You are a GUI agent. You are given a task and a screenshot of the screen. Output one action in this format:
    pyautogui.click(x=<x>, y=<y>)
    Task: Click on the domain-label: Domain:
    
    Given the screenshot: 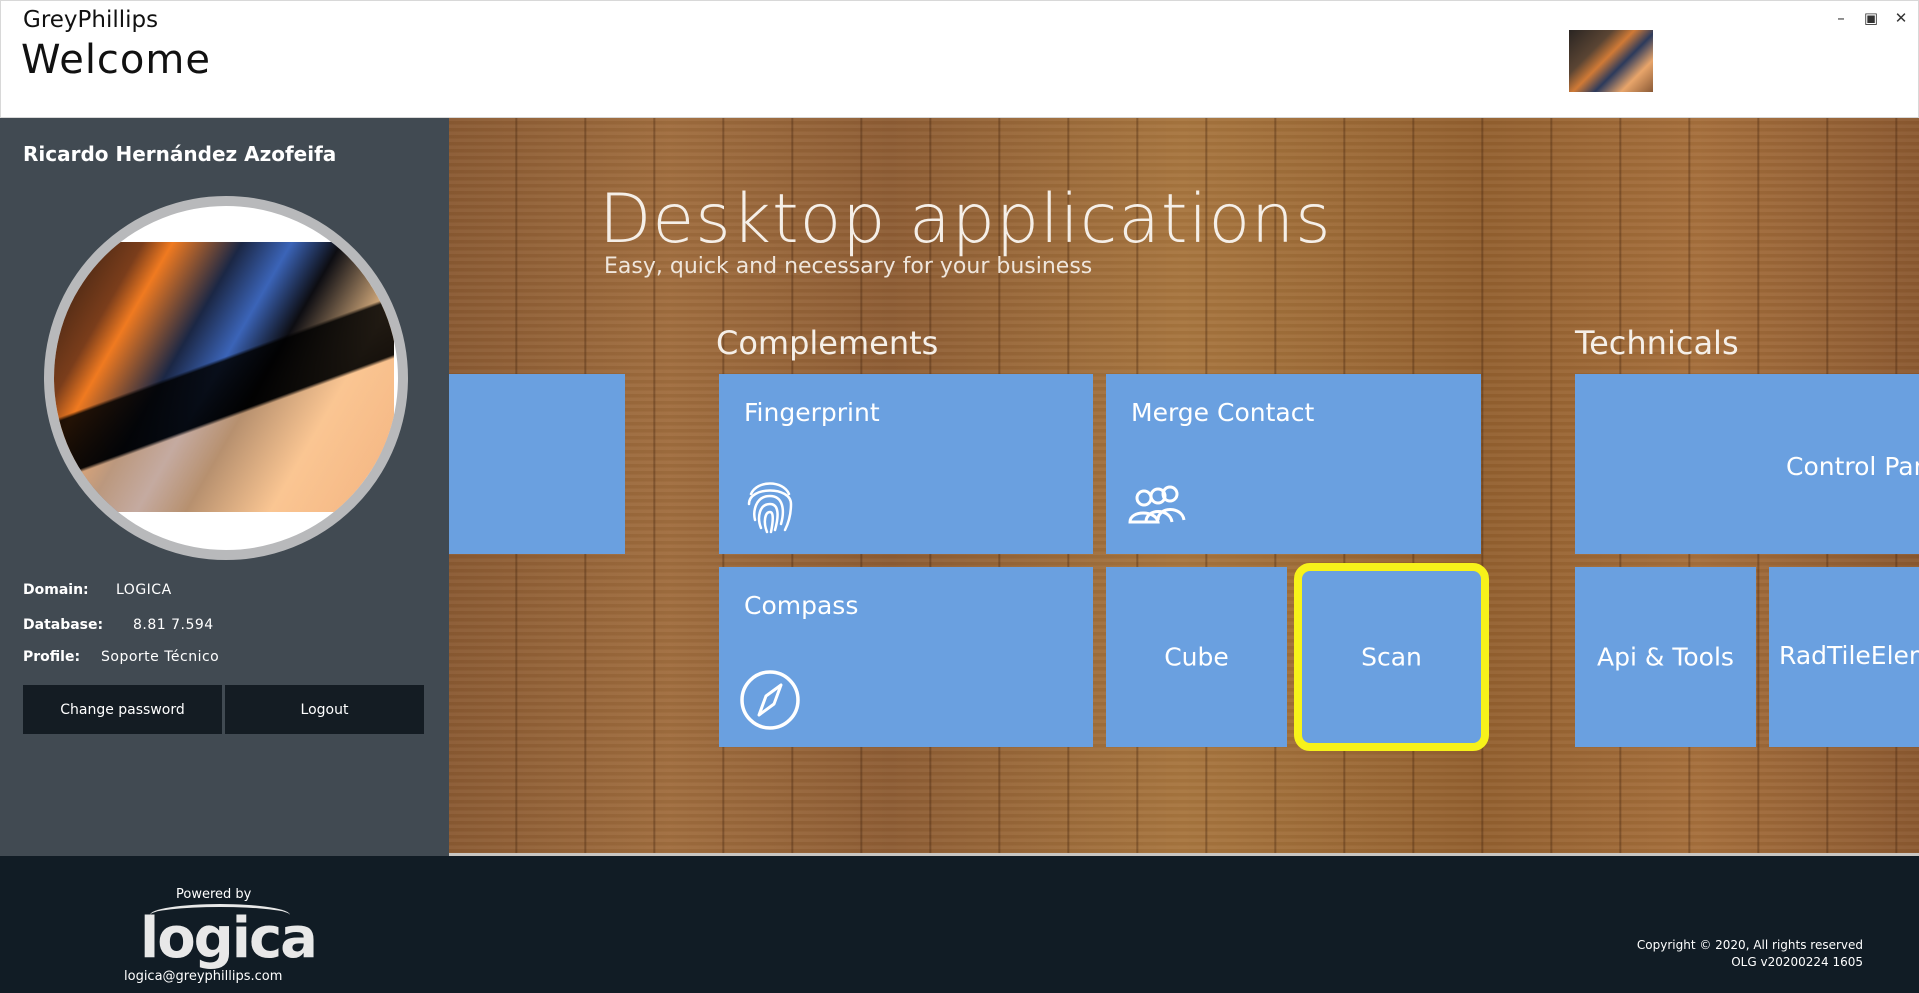 What is the action you would take?
    pyautogui.click(x=56, y=590)
    